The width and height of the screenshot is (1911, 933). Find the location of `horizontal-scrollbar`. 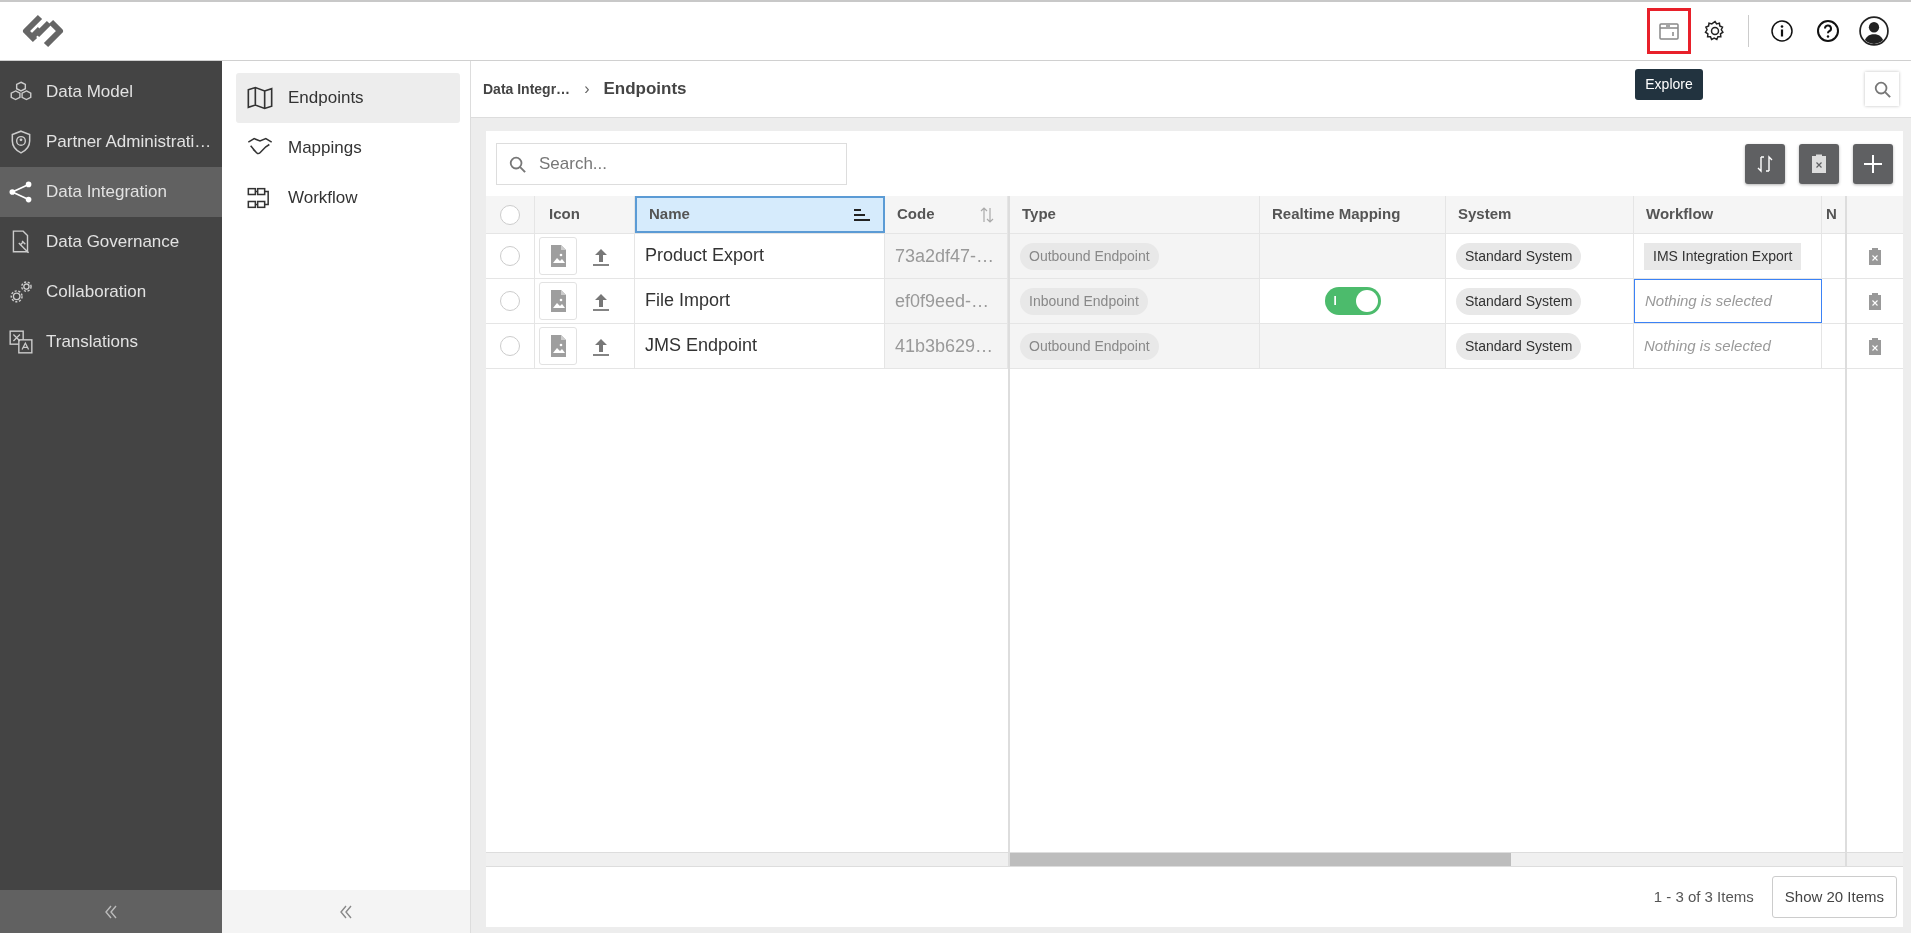

horizontal-scrollbar is located at coordinates (1427, 859).